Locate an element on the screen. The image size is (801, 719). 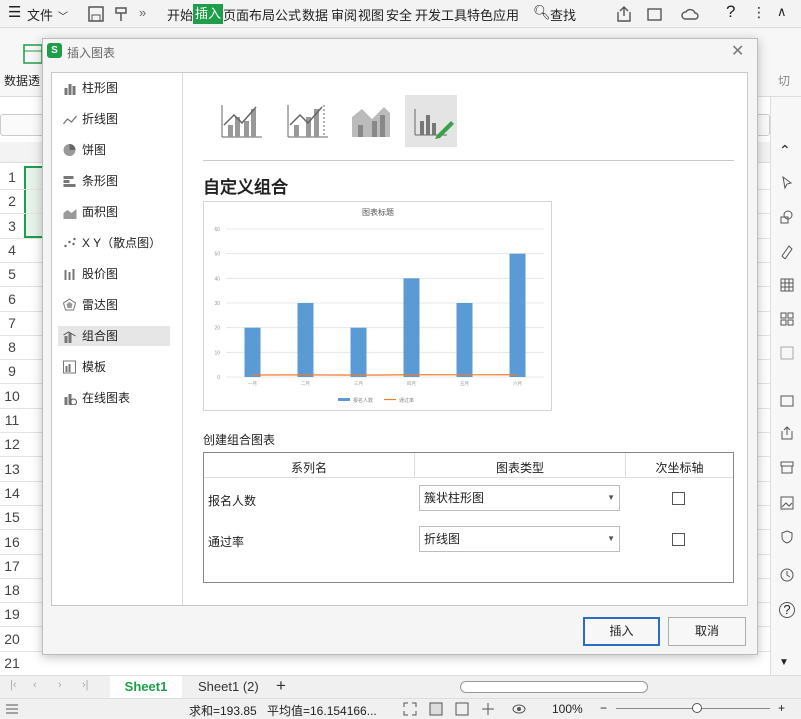
row-number: 16 is located at coordinates (12, 542).